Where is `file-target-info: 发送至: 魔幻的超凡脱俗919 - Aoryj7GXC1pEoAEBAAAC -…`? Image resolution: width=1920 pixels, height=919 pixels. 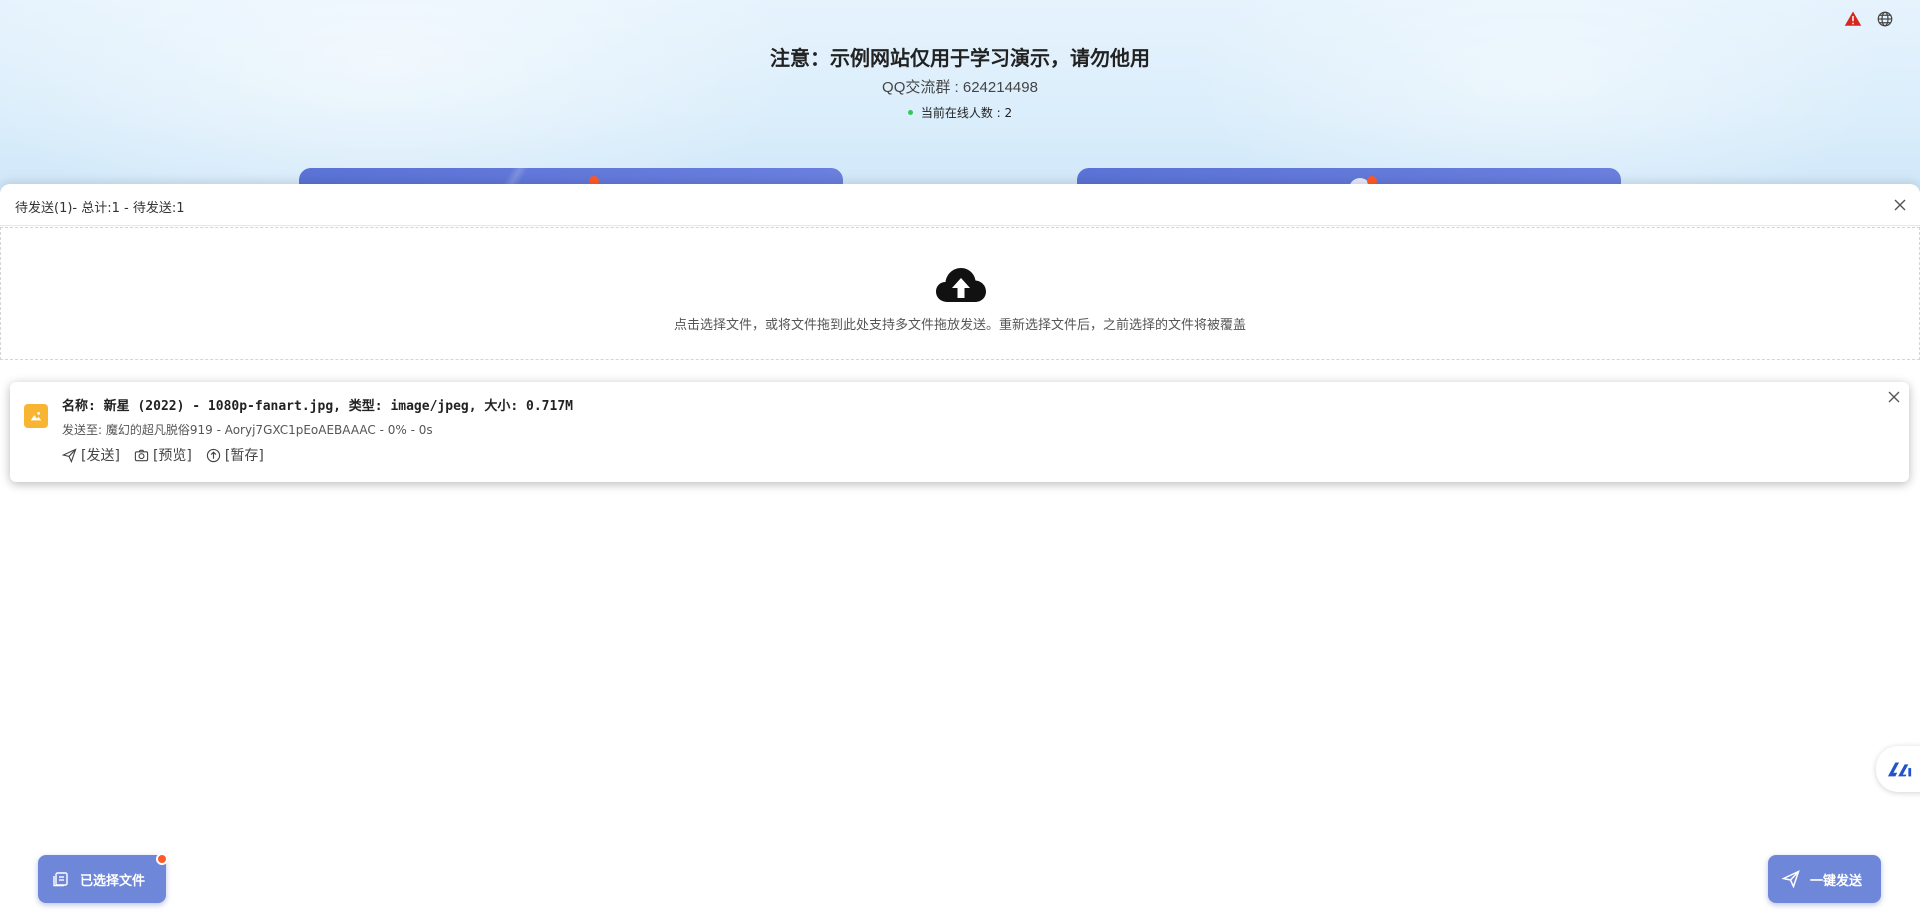
file-target-info: 发送至: 魔幻的超凡脱俗919 - Aoryj7GXC1pEoAEBAAAC -… is located at coordinates (247, 430).